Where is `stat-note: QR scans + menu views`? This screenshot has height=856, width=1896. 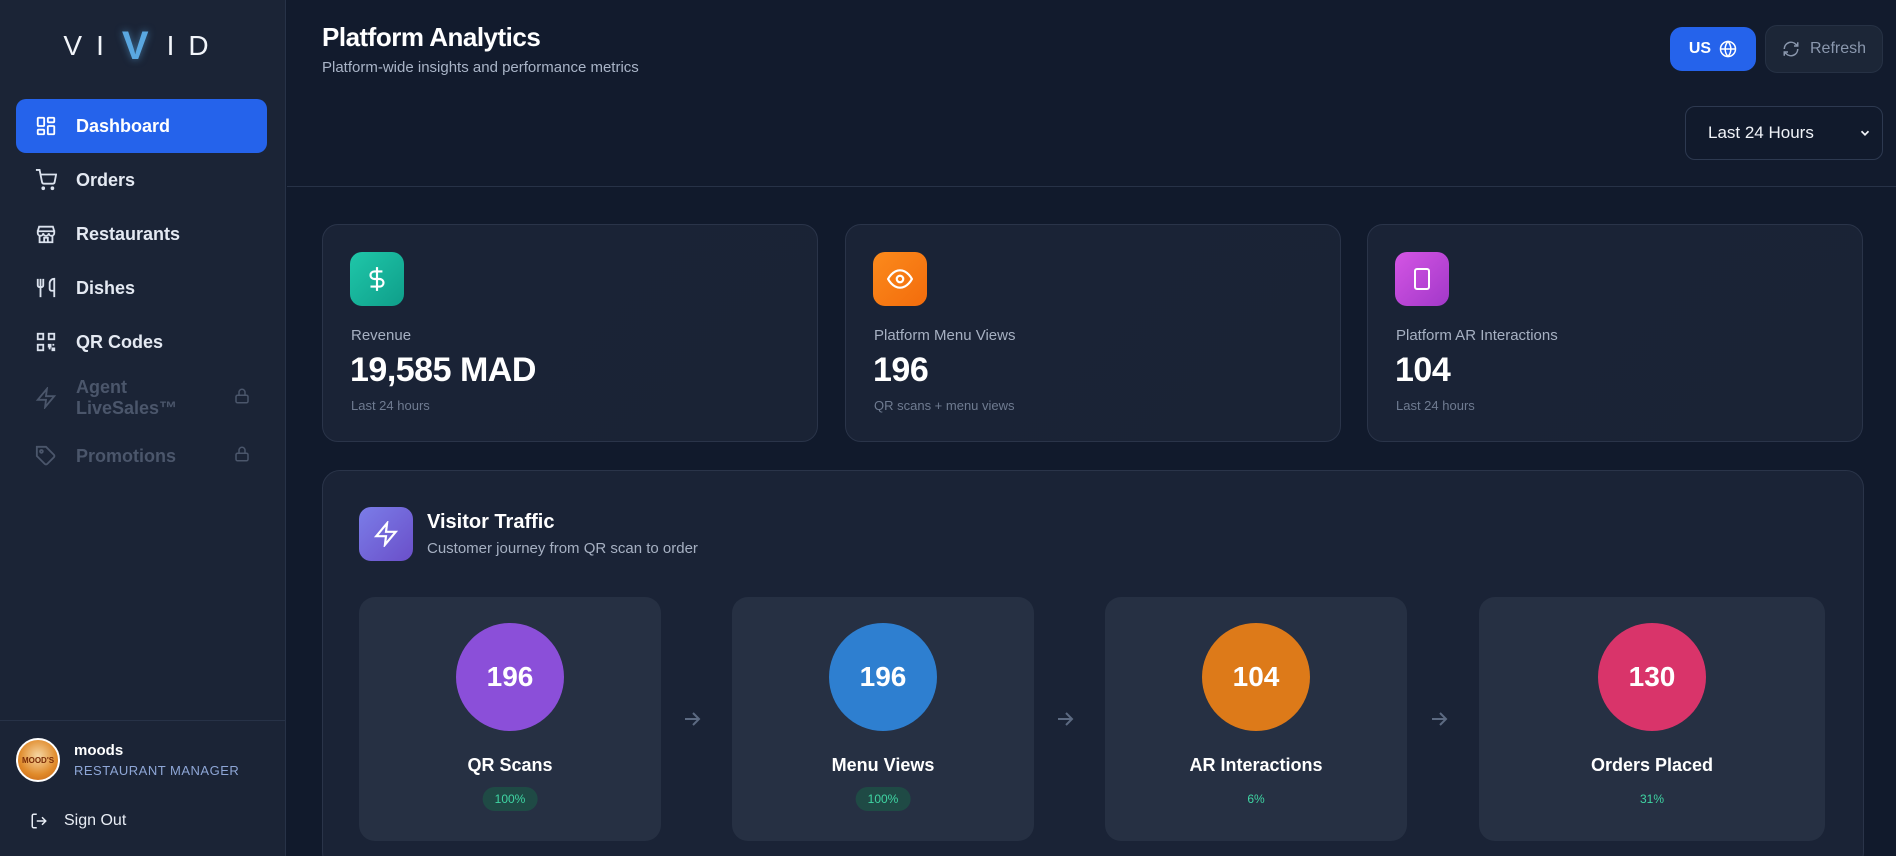
stat-note: QR scans + menu views is located at coordinates (944, 405).